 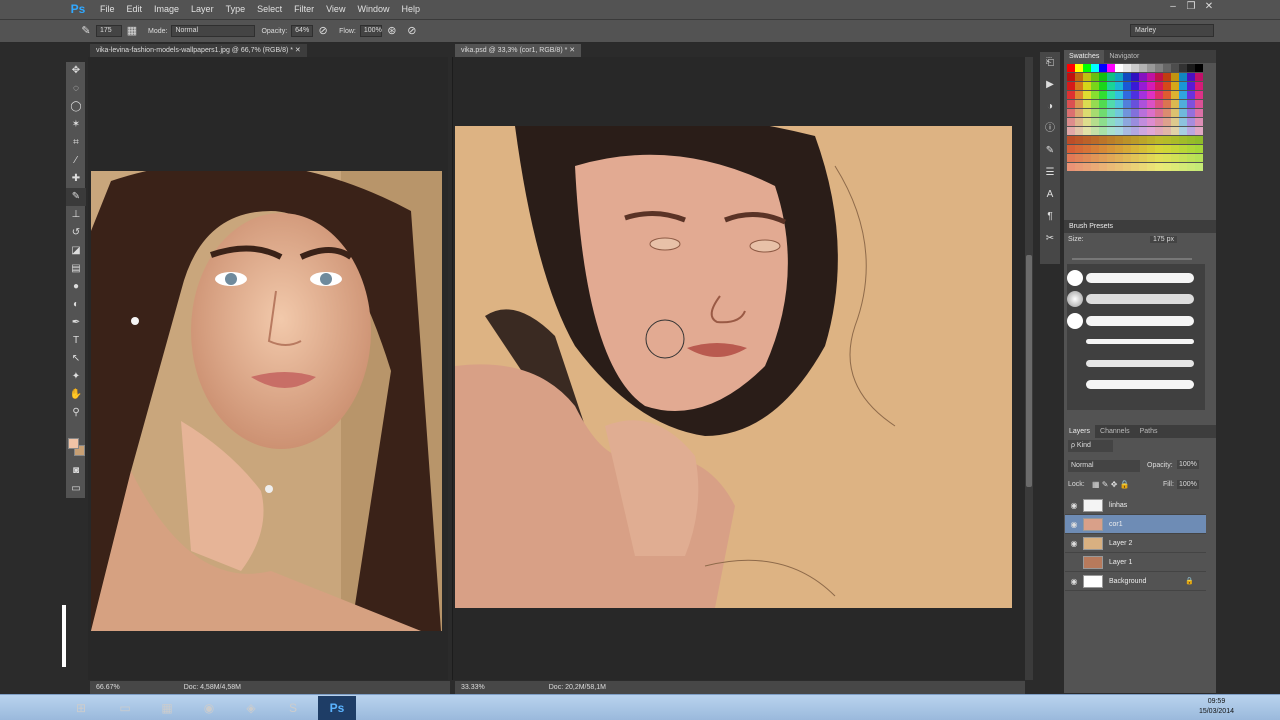 What do you see at coordinates (1050, 239) in the screenshot?
I see `tool-presets-panel-icon: ✂` at bounding box center [1050, 239].